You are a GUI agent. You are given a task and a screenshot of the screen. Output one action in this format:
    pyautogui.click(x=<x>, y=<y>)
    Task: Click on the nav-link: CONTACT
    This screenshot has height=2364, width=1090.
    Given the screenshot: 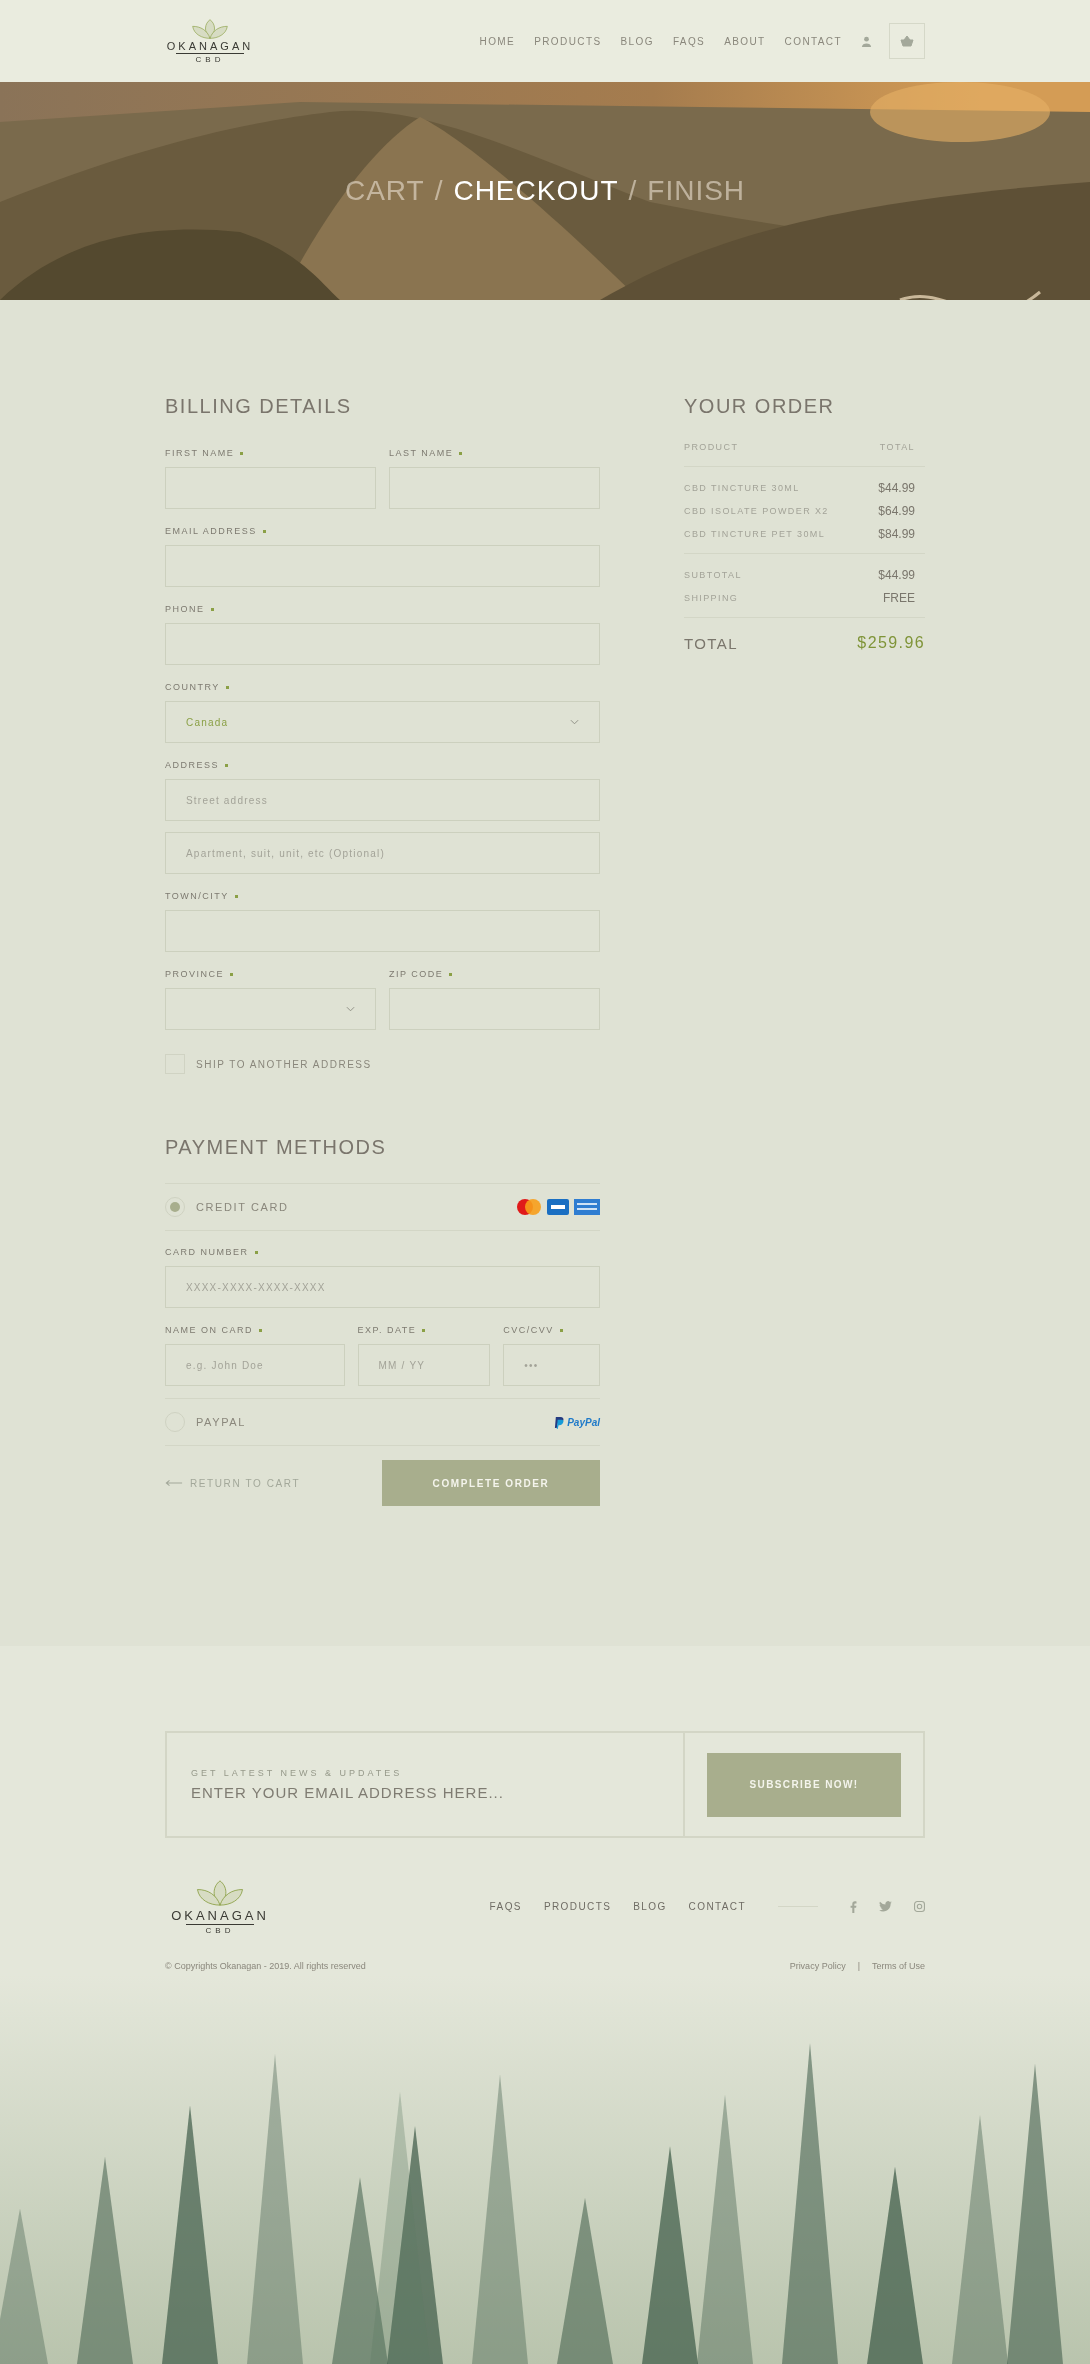 What is the action you would take?
    pyautogui.click(x=813, y=41)
    